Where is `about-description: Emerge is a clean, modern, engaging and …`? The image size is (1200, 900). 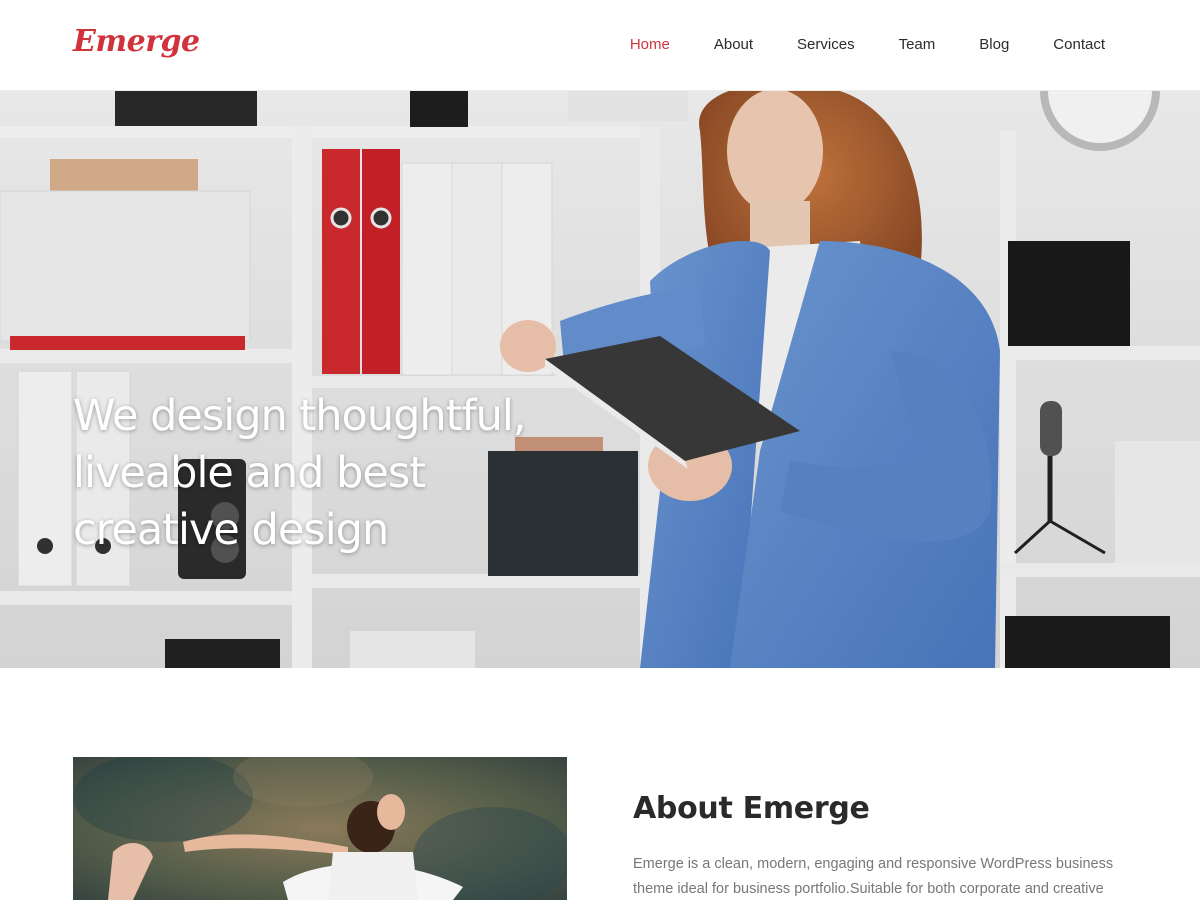
about-description: Emerge is a clean, modern, engaging and … is located at coordinates (873, 876).